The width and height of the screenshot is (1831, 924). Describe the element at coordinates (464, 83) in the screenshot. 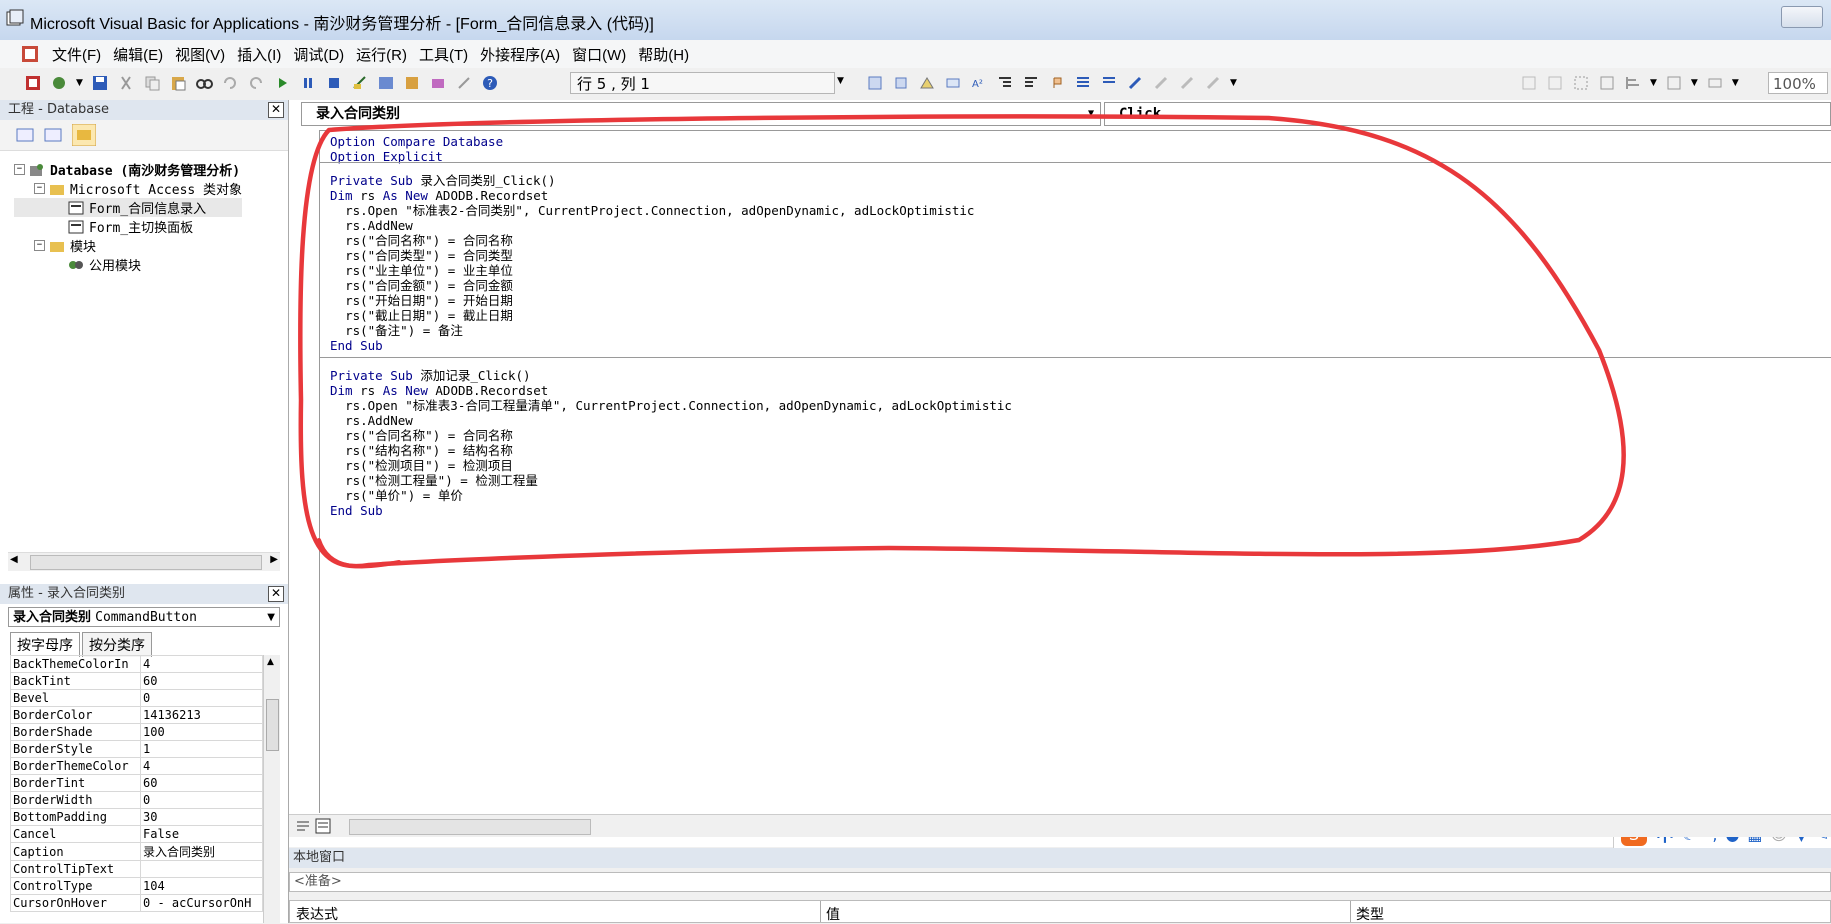

I see `toolbox-icon` at that location.